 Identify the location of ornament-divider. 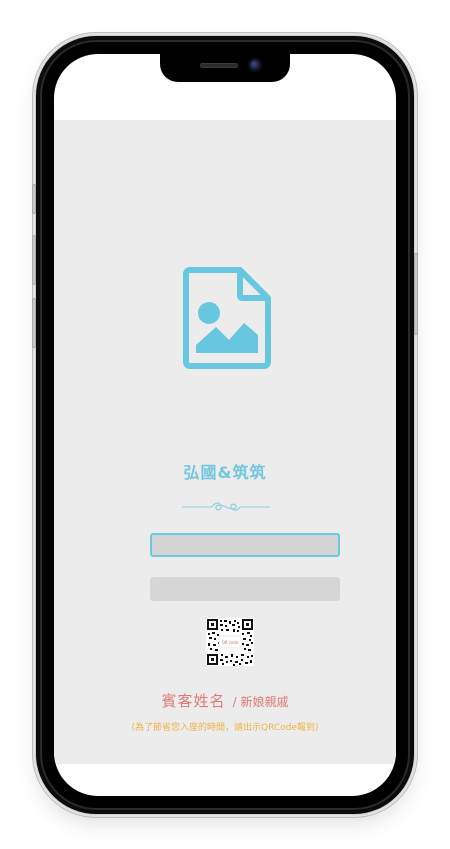
(226, 506).